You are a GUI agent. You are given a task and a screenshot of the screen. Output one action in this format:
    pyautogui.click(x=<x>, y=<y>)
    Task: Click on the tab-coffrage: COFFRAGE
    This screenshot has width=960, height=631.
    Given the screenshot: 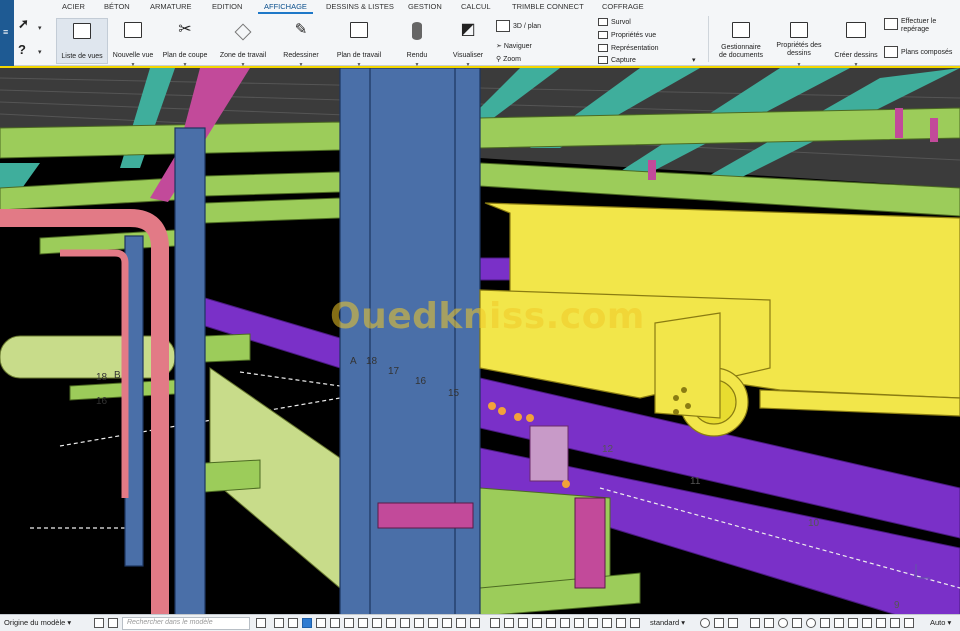 What is the action you would take?
    pyautogui.click(x=623, y=6)
    